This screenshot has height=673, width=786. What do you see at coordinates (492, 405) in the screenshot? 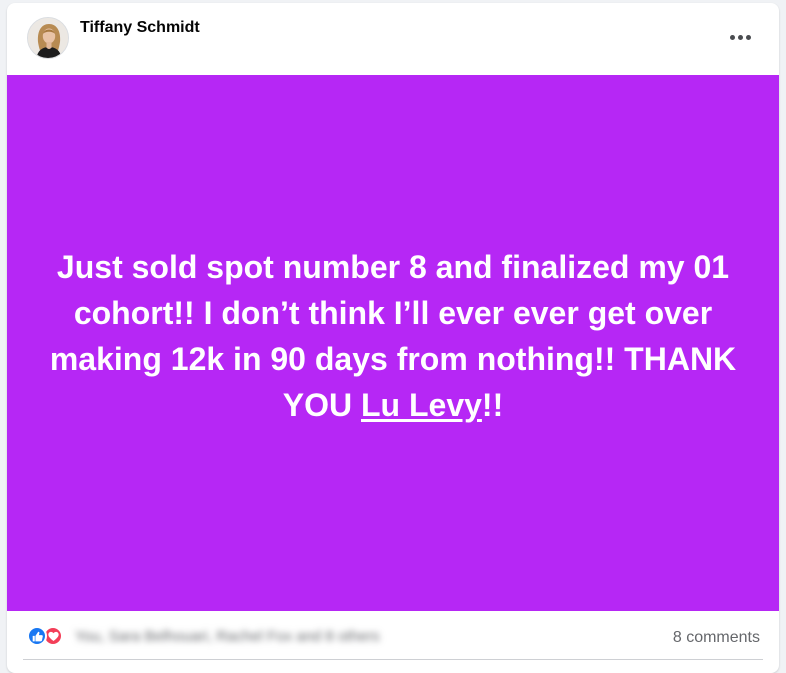
I see `post-text-end: !!` at bounding box center [492, 405].